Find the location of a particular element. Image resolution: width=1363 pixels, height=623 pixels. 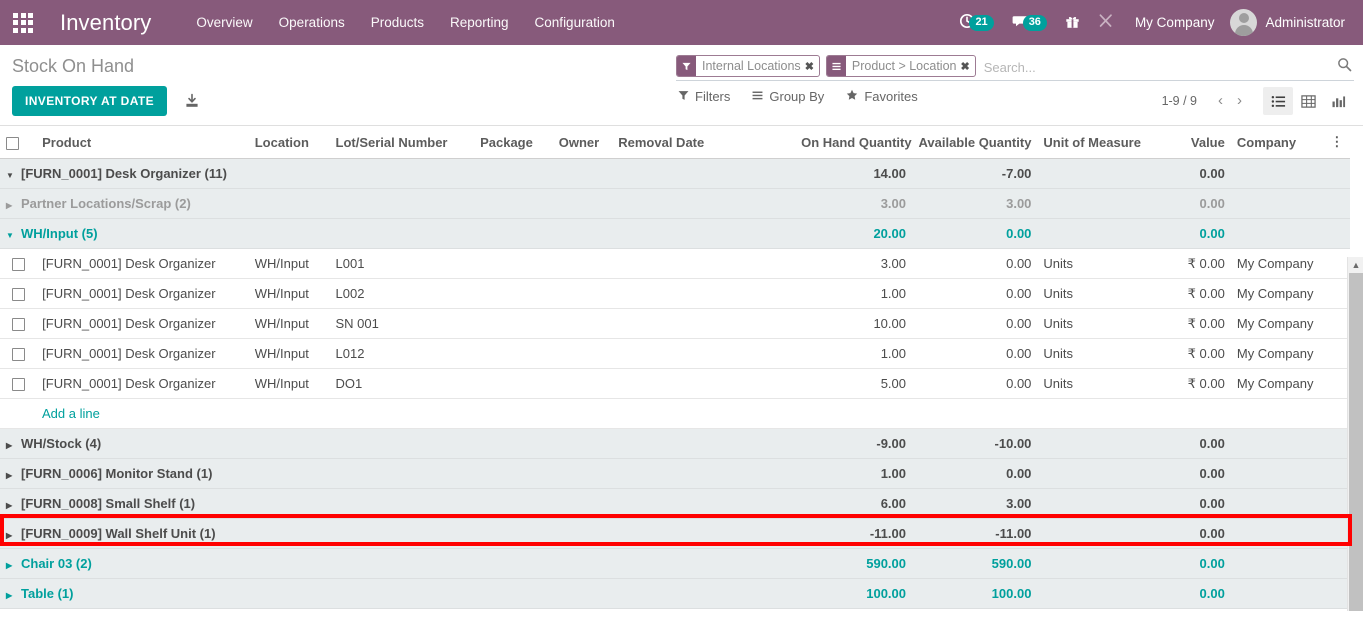

gift-menu is located at coordinates (1072, 22).